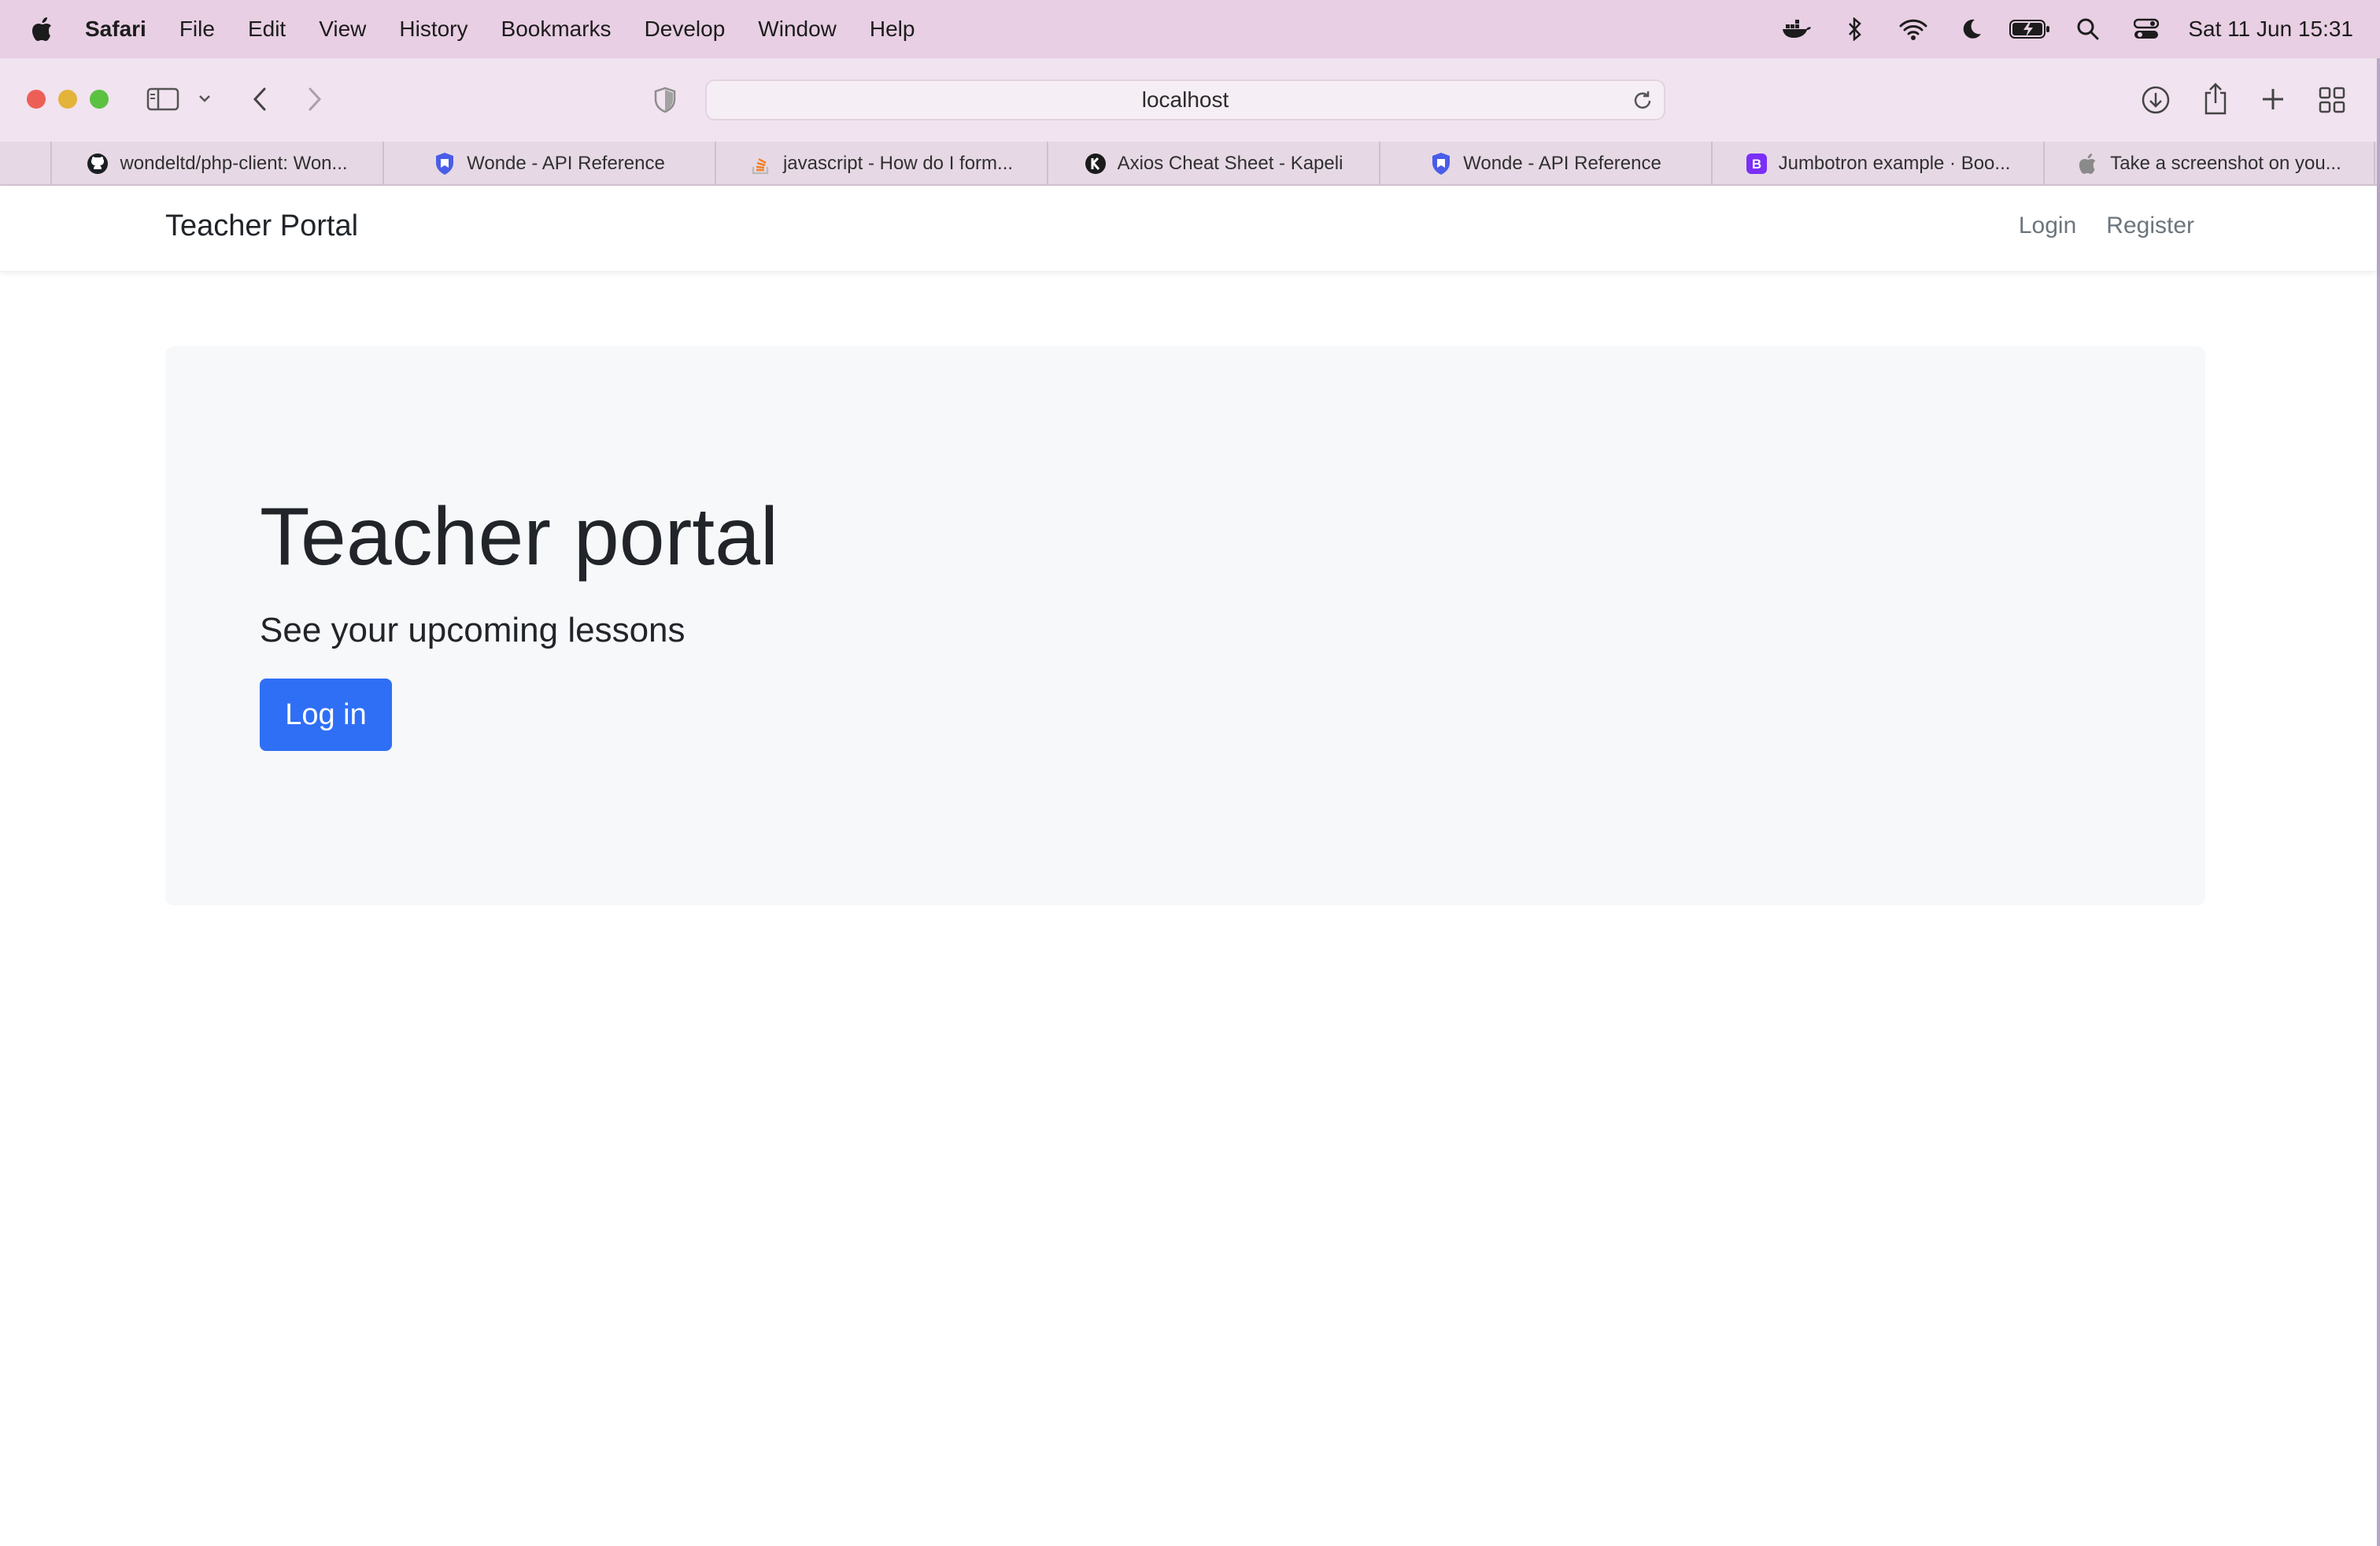 This screenshot has width=2380, height=1546. What do you see at coordinates (197, 29) in the screenshot?
I see `menu-file: File` at bounding box center [197, 29].